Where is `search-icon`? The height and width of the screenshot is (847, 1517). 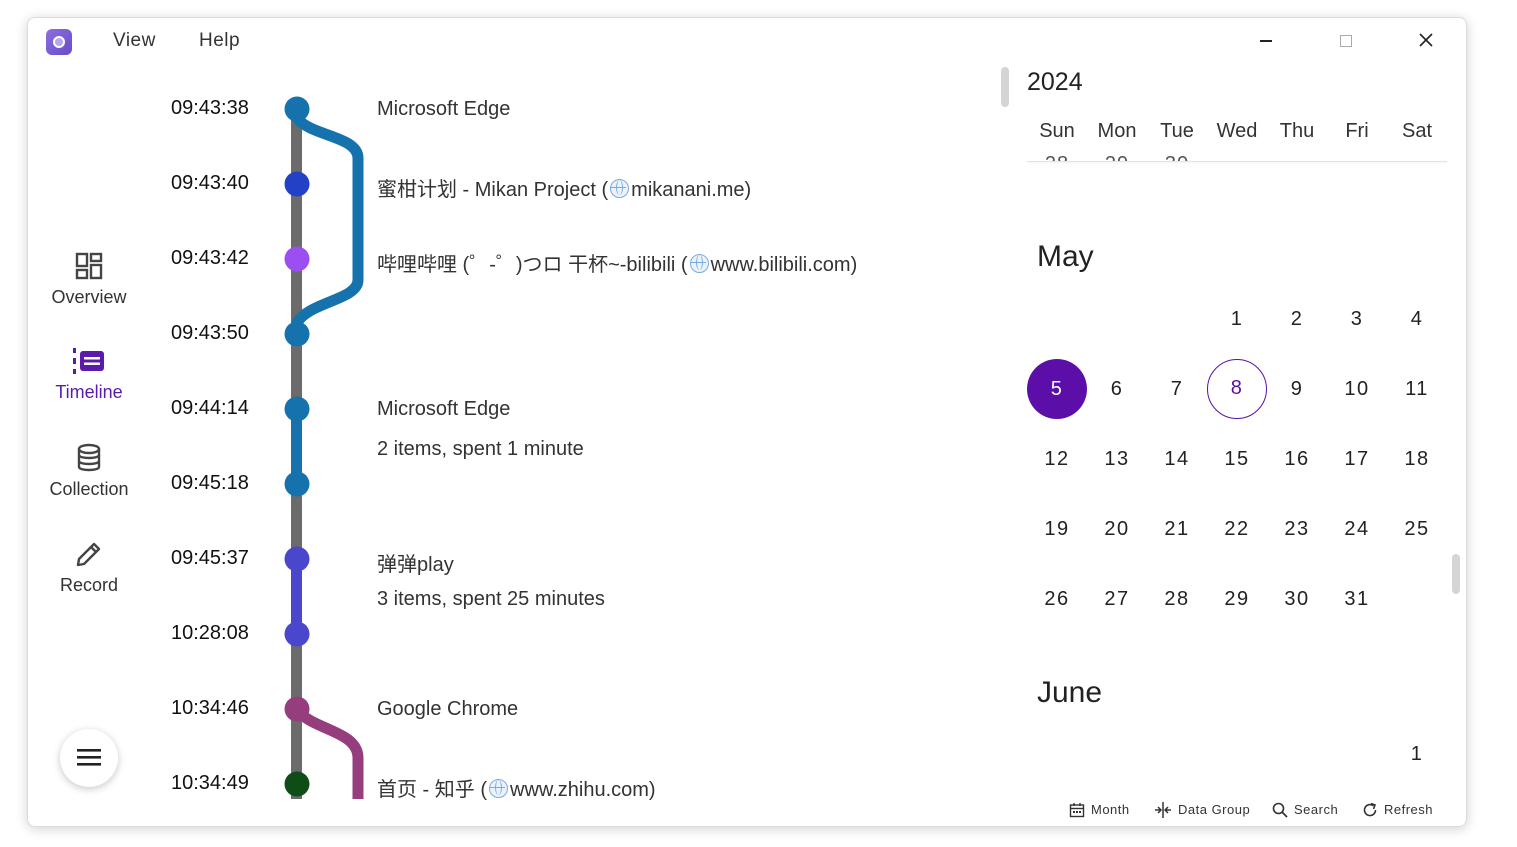
search-icon is located at coordinates (1280, 810).